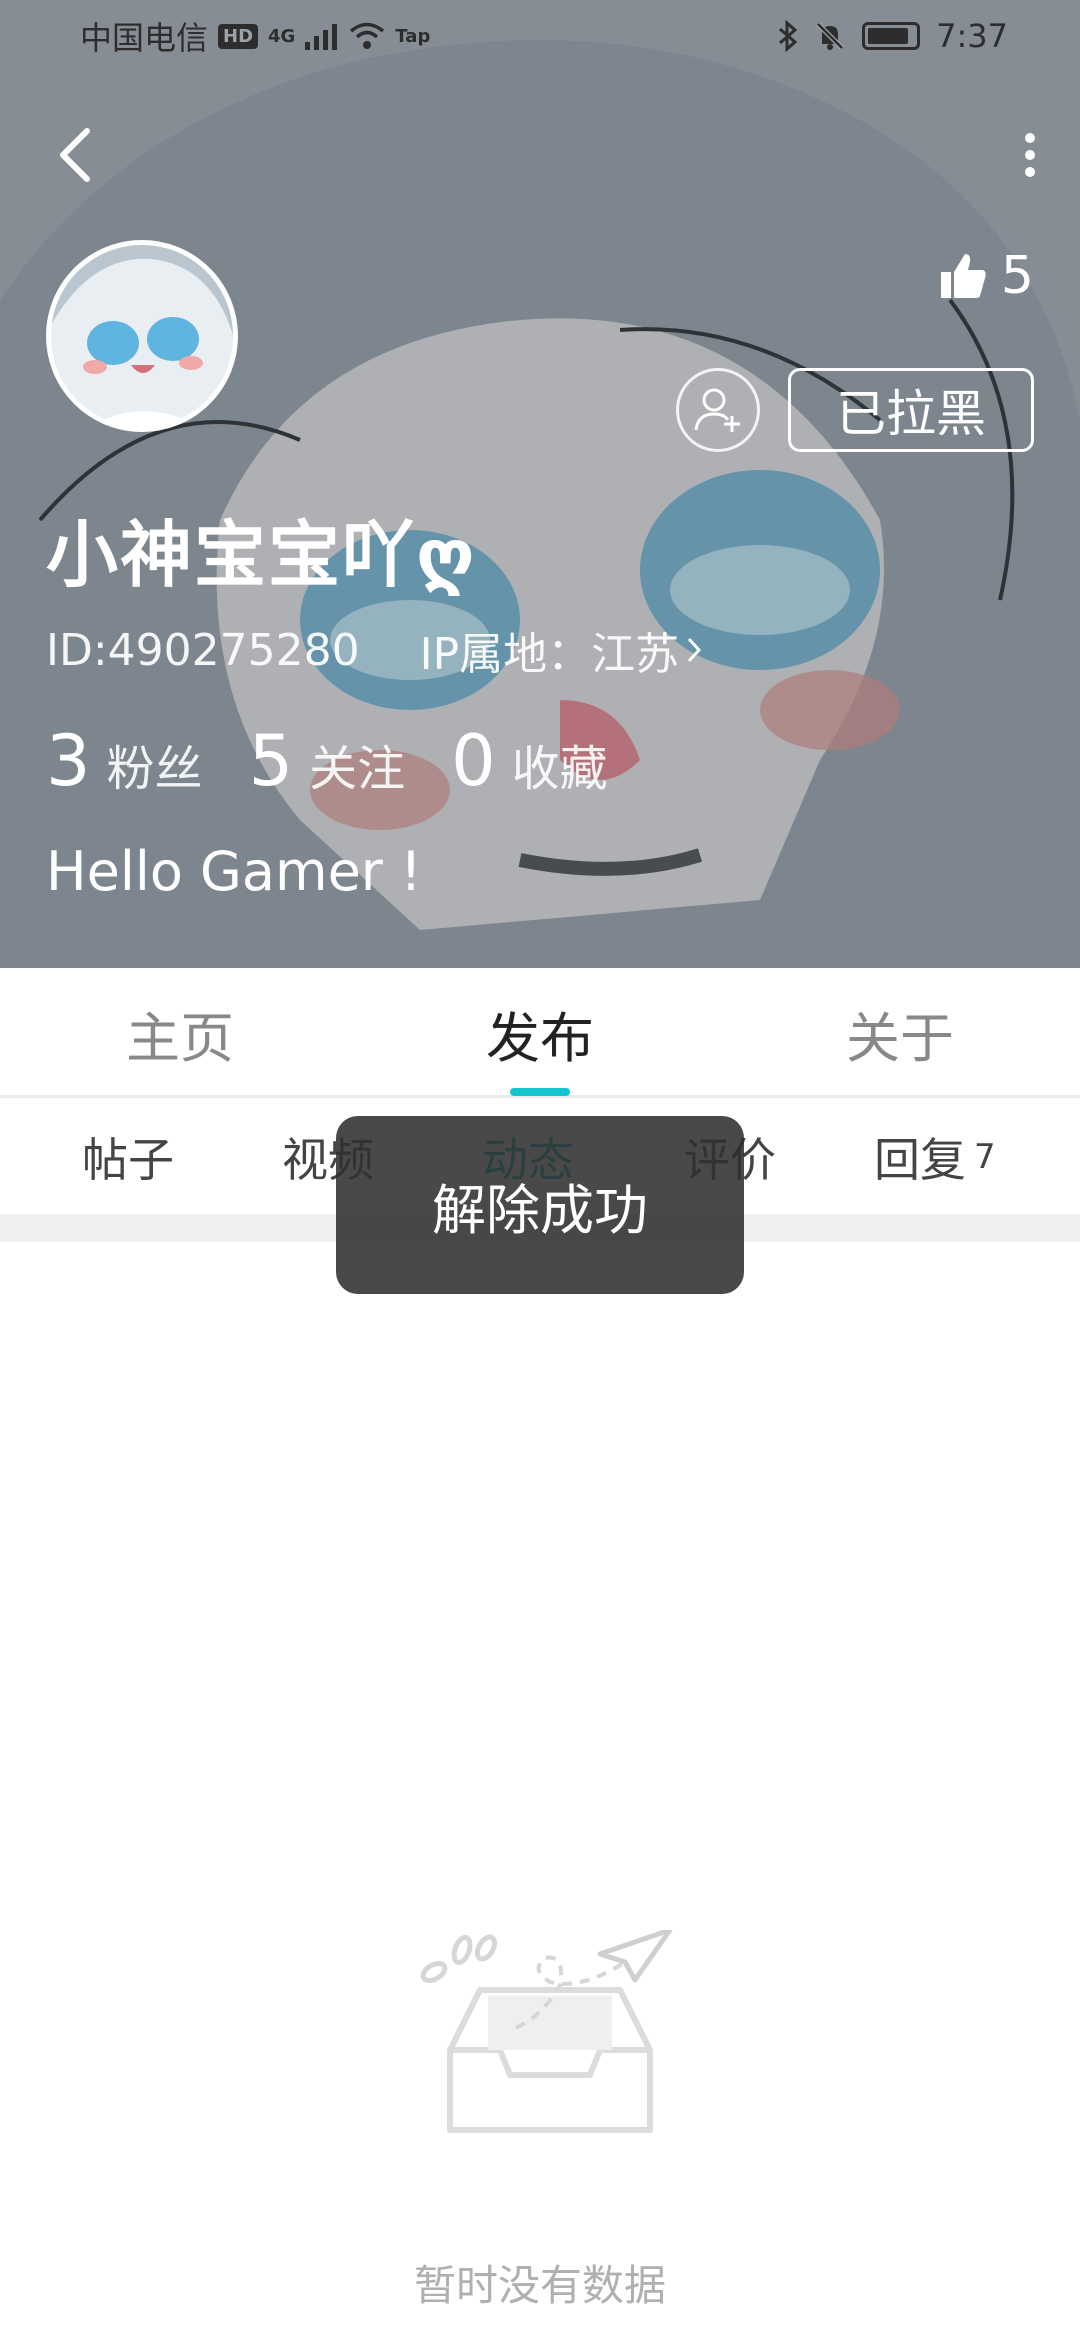 The width and height of the screenshot is (1080, 2340). I want to click on battery-icon, so click(891, 36).